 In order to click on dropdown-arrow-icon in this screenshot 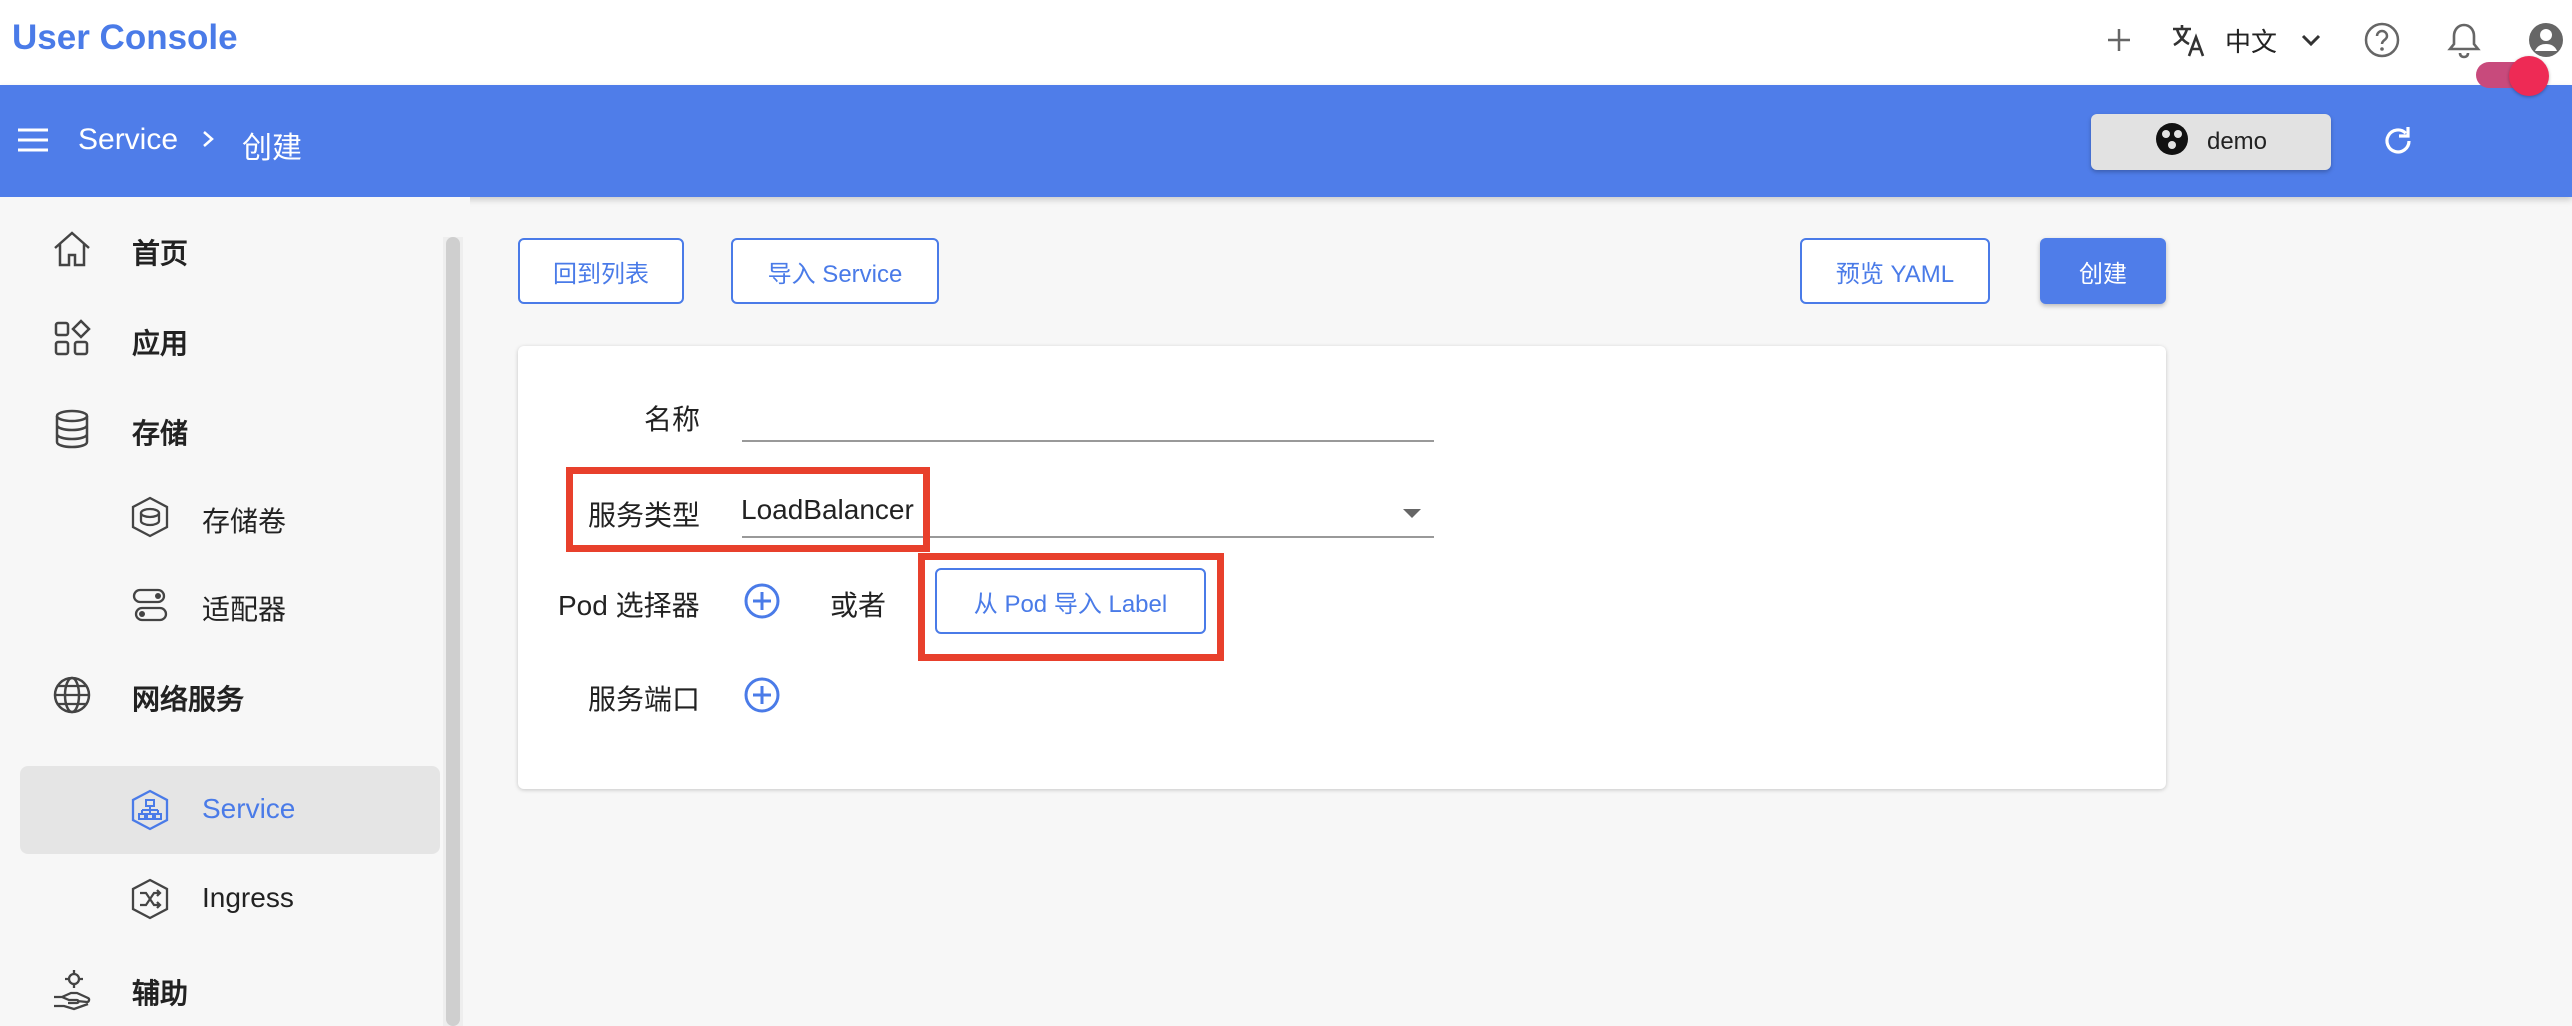, I will do `click(1412, 513)`.